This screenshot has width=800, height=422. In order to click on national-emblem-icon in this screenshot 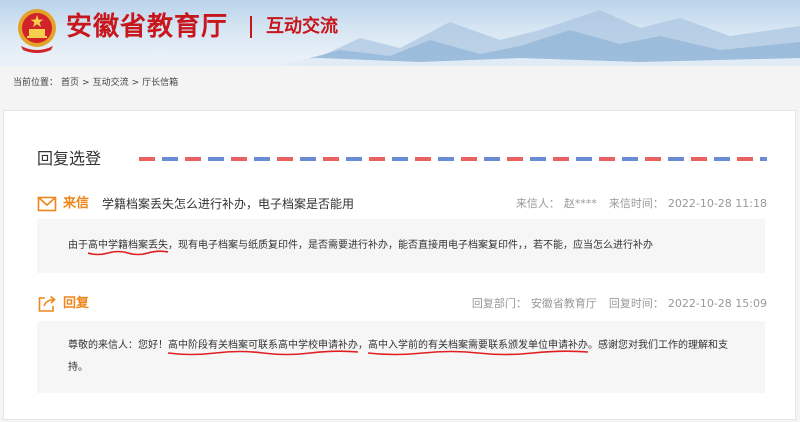, I will do `click(37, 31)`.